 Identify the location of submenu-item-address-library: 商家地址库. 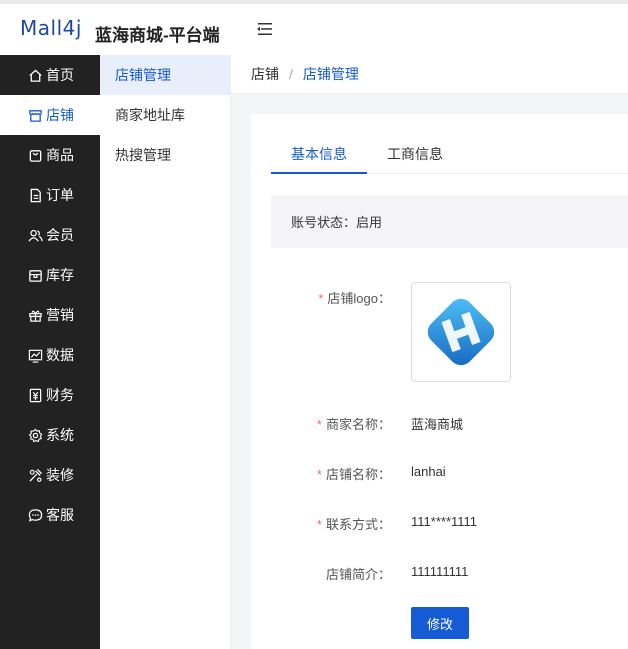
(165, 115).